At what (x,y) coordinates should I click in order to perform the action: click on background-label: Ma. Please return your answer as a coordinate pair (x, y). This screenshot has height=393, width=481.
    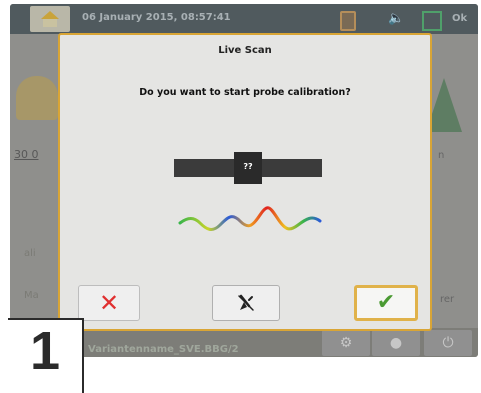
    Looking at the image, I should click on (31, 295).